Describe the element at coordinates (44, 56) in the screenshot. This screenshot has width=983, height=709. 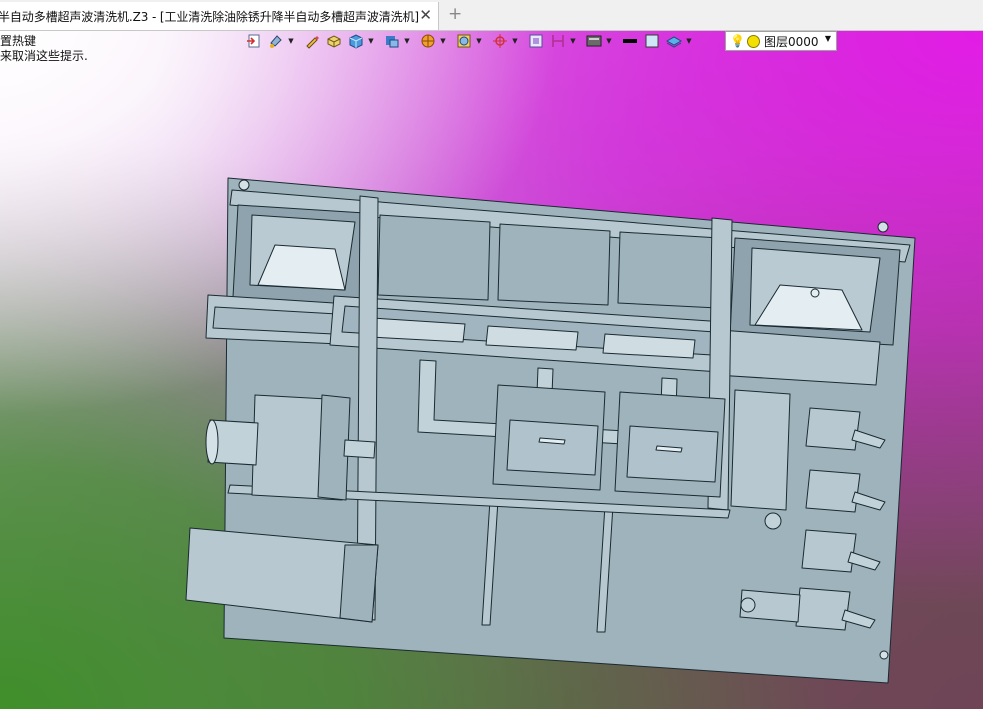
I see `hint-line-2: 来取消这些提示.` at that location.